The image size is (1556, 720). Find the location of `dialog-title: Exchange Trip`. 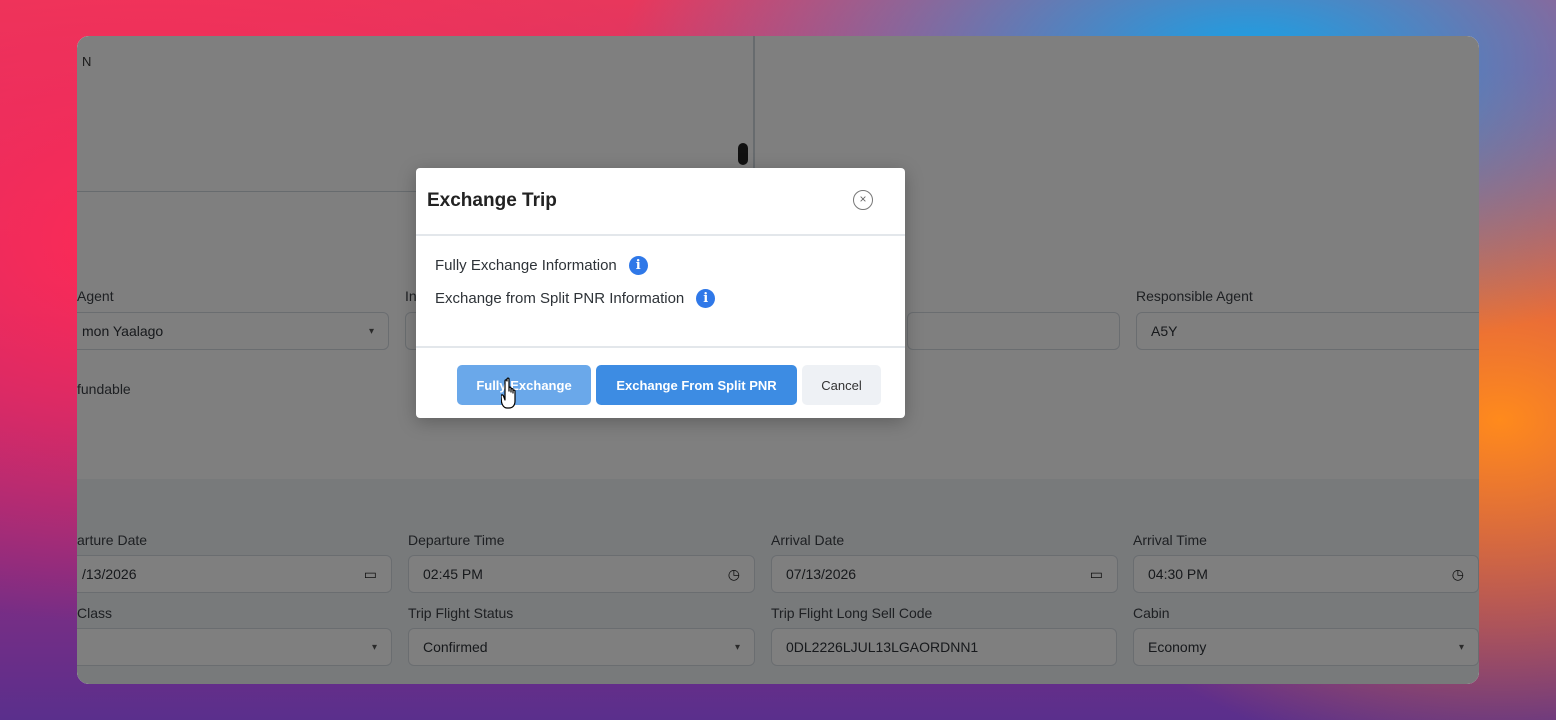

dialog-title: Exchange Trip is located at coordinates (492, 200).